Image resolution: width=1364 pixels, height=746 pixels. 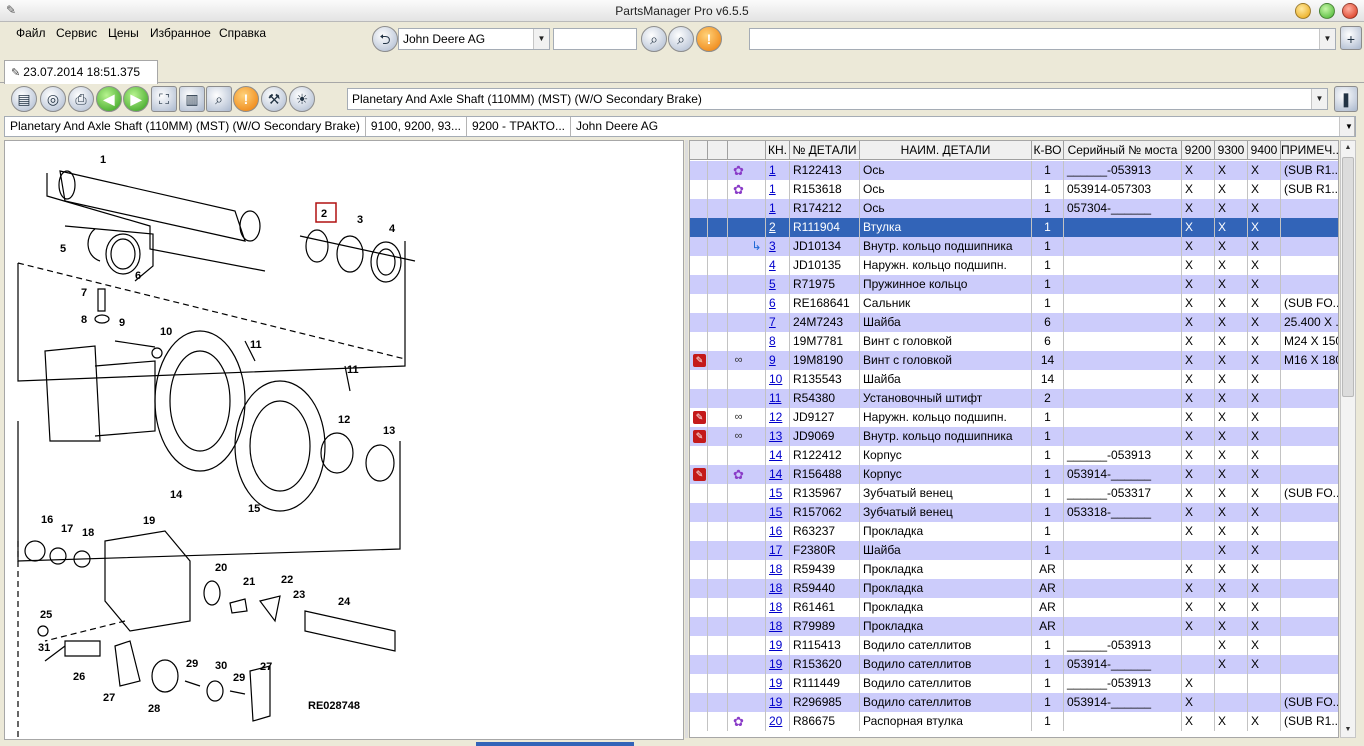 I want to click on diagram-ref-link: 4, so click(x=772, y=265).